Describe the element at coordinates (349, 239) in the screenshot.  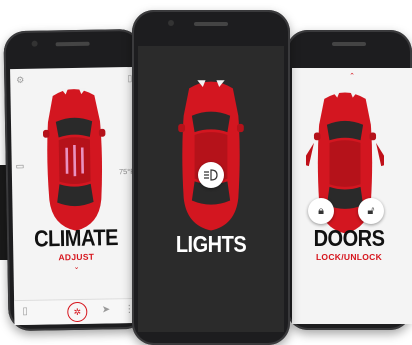
I see `screen-title: DOORS` at that location.